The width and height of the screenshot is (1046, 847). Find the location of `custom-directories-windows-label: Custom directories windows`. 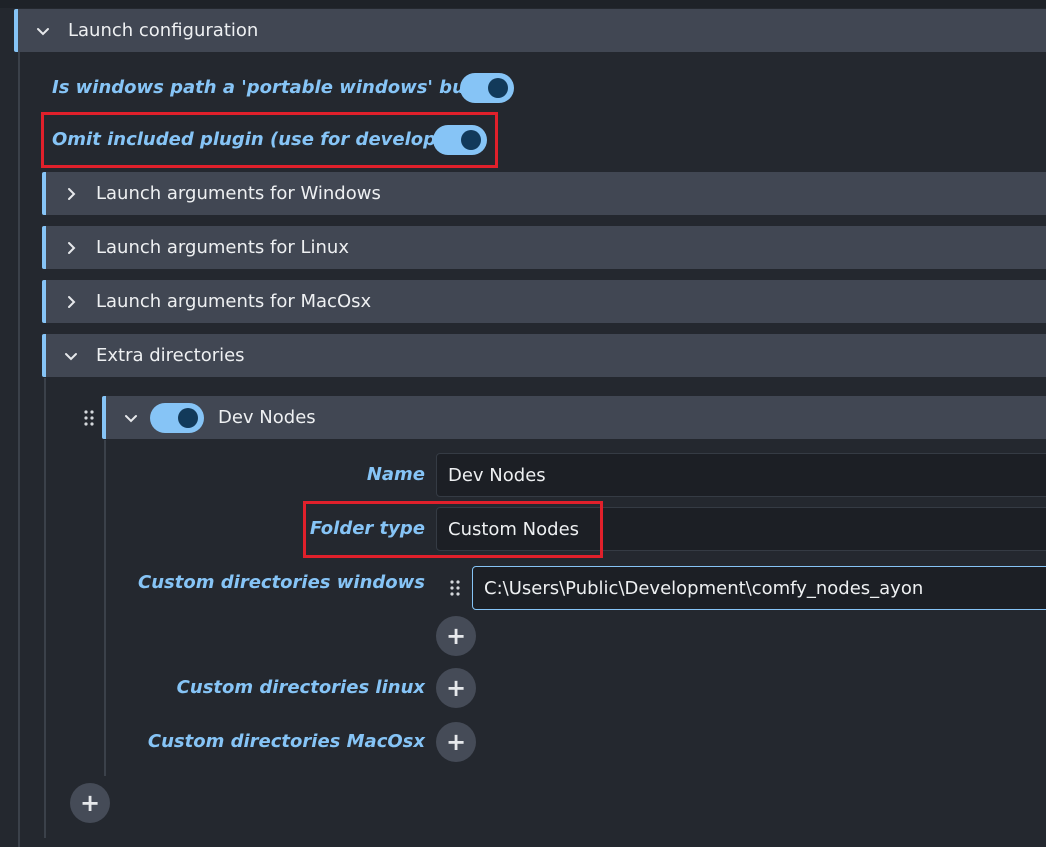

custom-directories-windows-label: Custom directories windows is located at coordinates (281, 582).